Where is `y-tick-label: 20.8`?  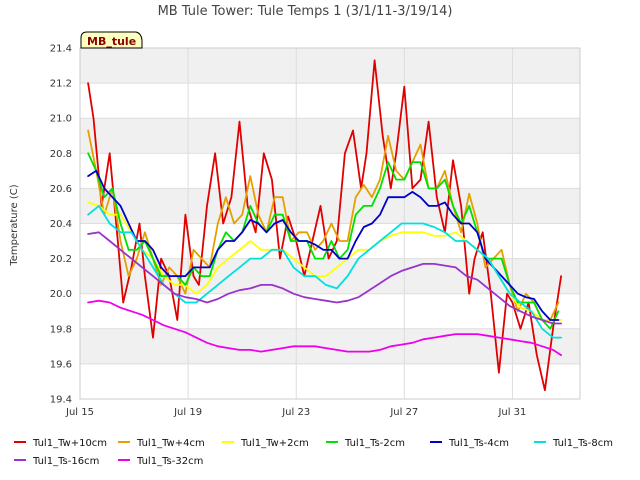
y-tick-label: 20.8 is located at coordinates (61, 154).